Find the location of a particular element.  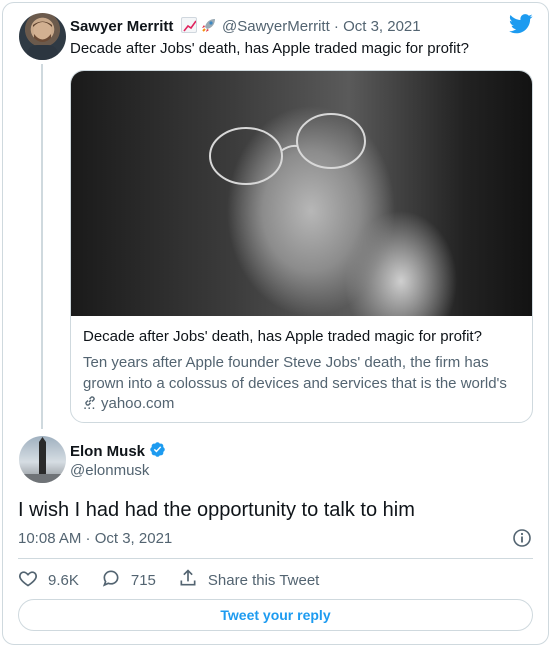

tweet-timestamp: 10:08 AM · Oct 3, 2021 is located at coordinates (95, 538).